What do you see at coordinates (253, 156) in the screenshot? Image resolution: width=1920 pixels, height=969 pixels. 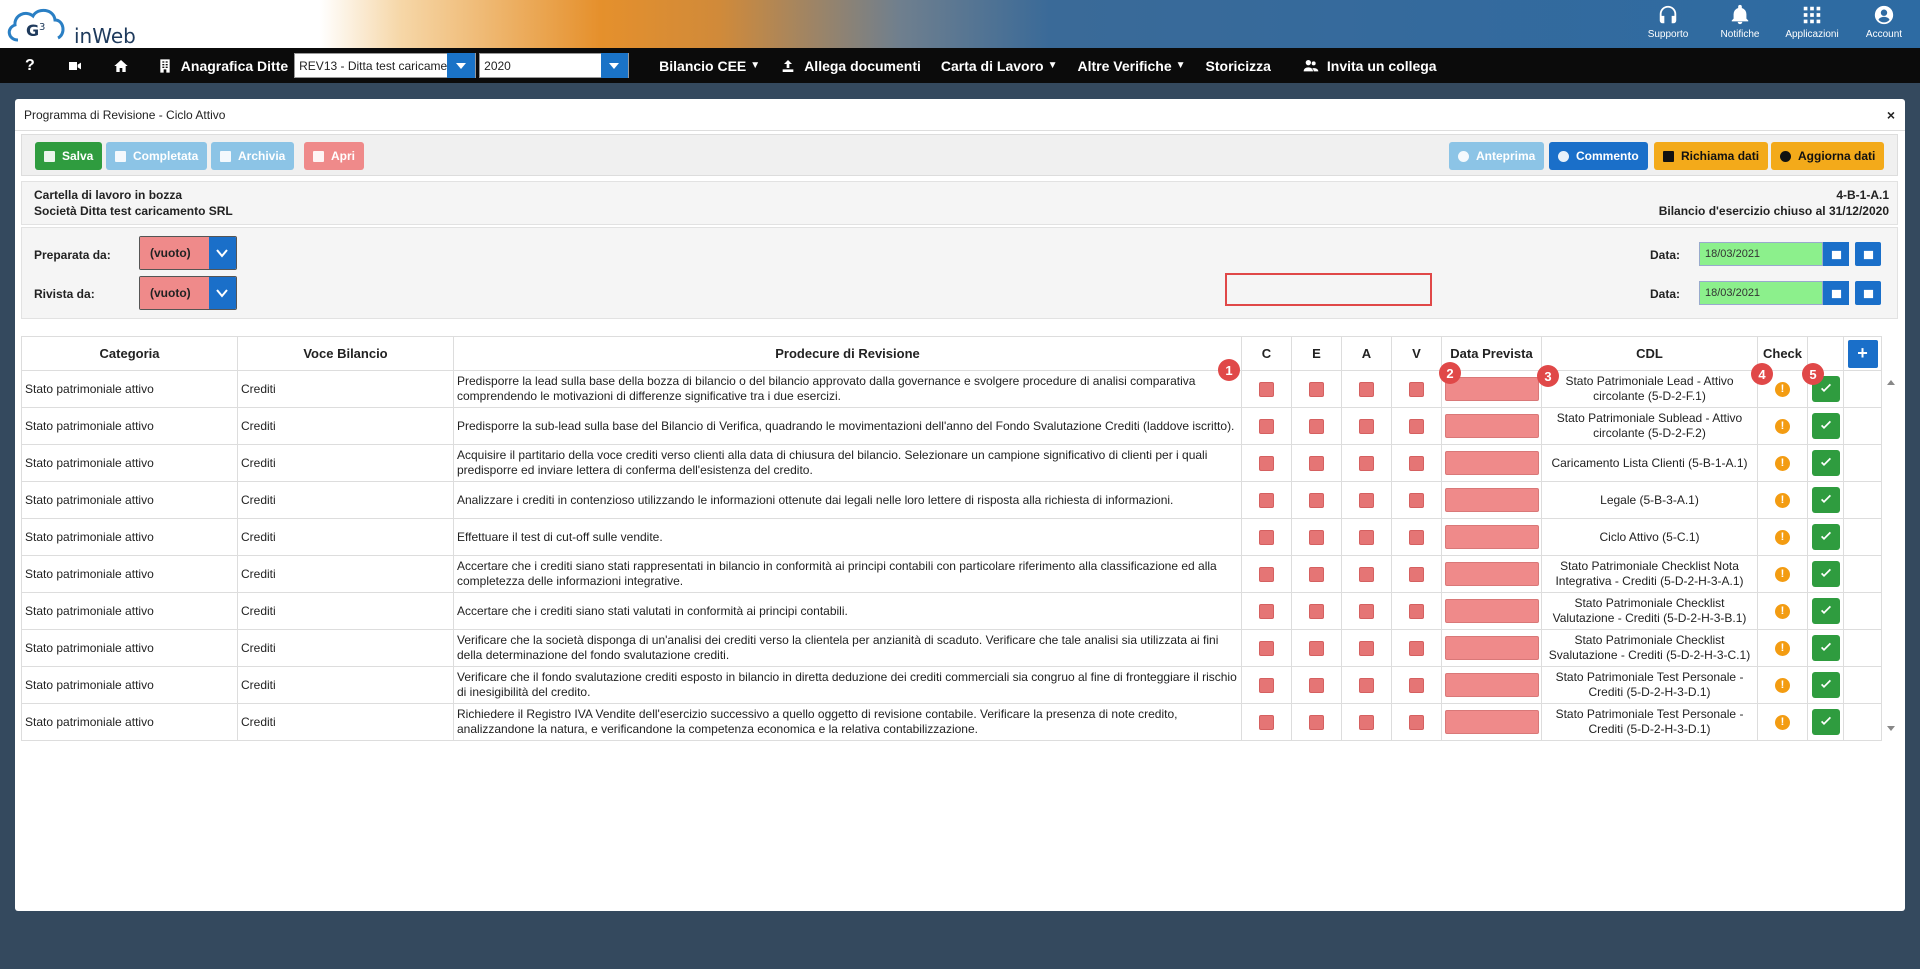 I see `archivia-button: Archivia` at bounding box center [253, 156].